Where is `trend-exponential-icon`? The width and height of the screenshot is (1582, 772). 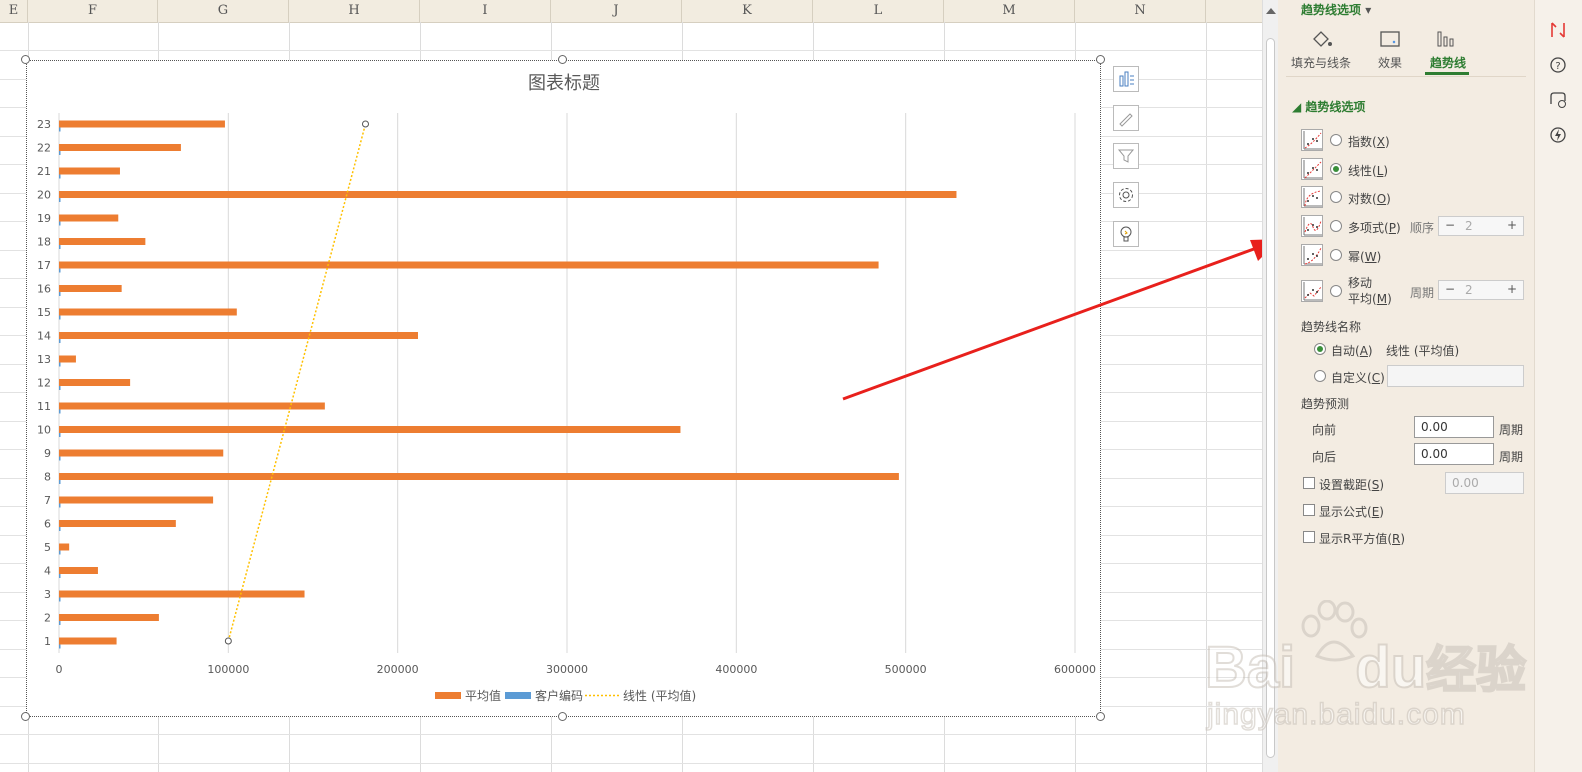 trend-exponential-icon is located at coordinates (1312, 140).